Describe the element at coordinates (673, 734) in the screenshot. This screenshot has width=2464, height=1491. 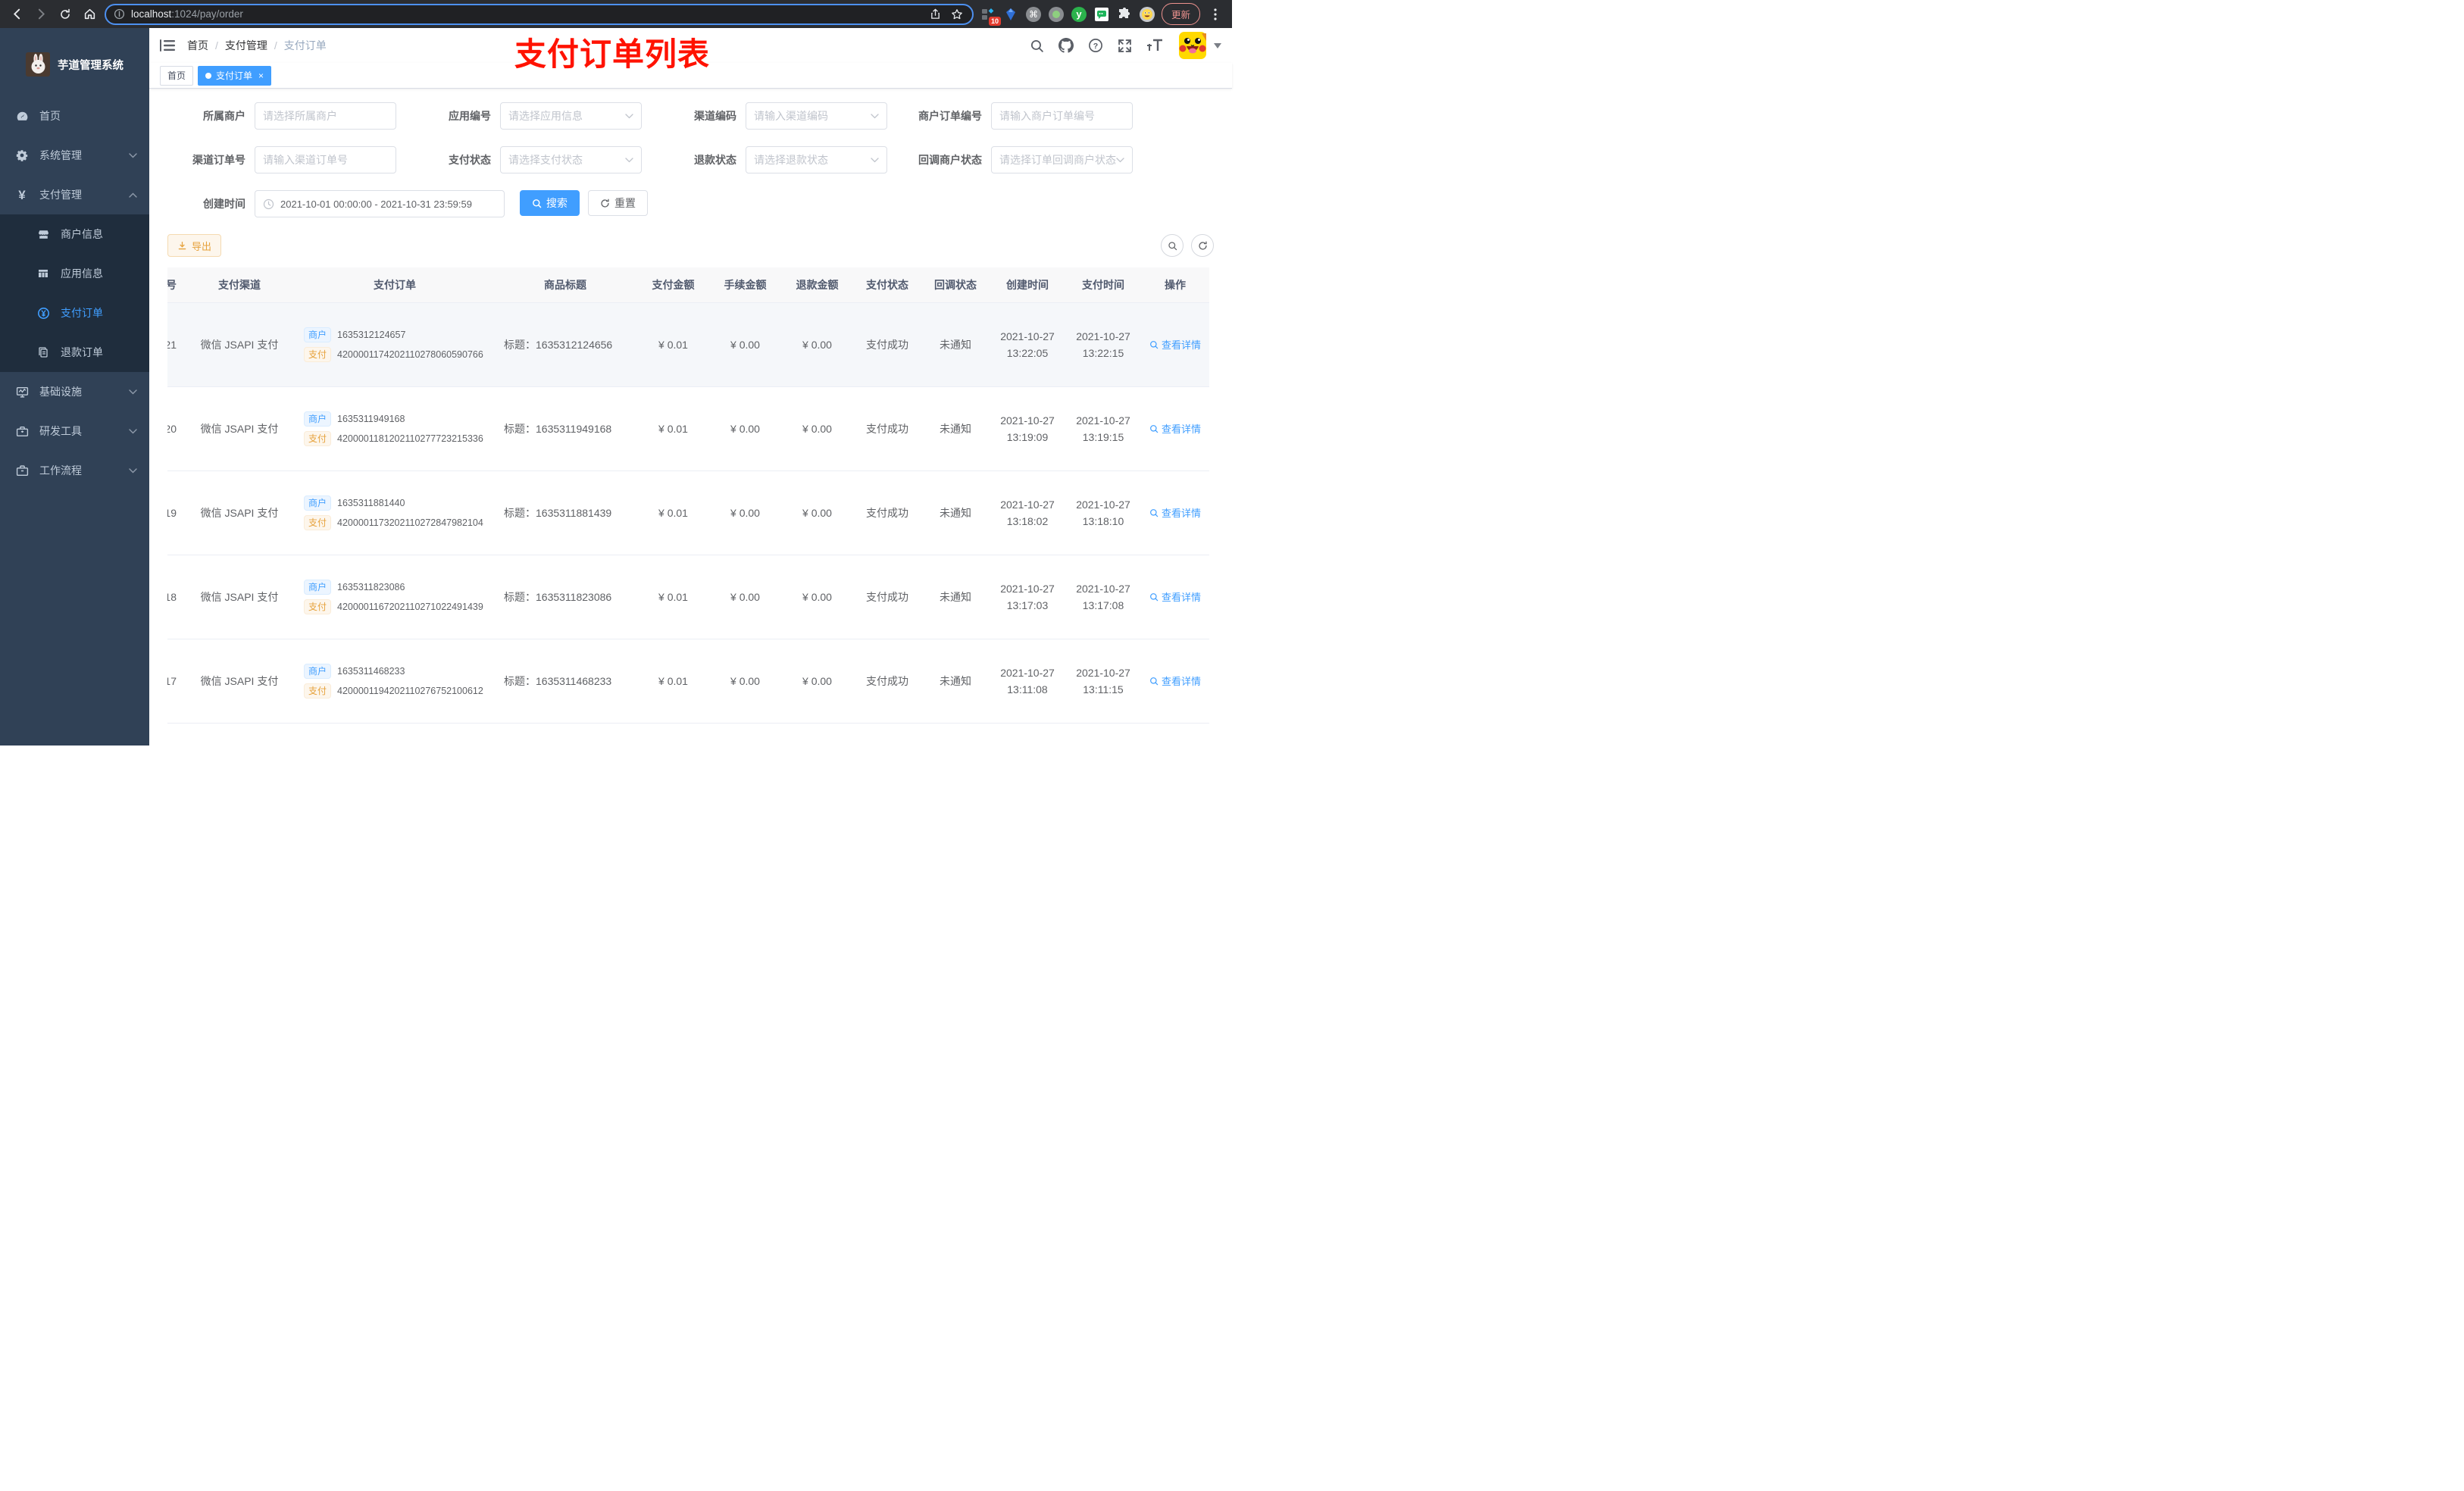
I see `cell-amount` at that location.